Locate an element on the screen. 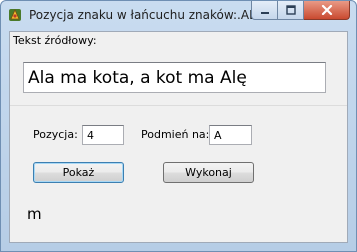 Image resolution: width=357 pixels, height=252 pixels. replace-input: A is located at coordinates (230, 135).